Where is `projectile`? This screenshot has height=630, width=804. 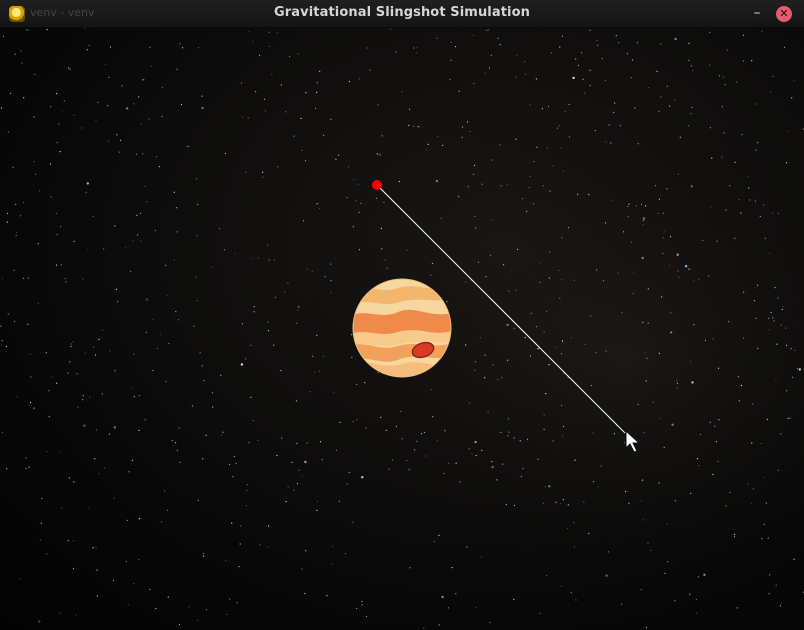 projectile is located at coordinates (377, 185).